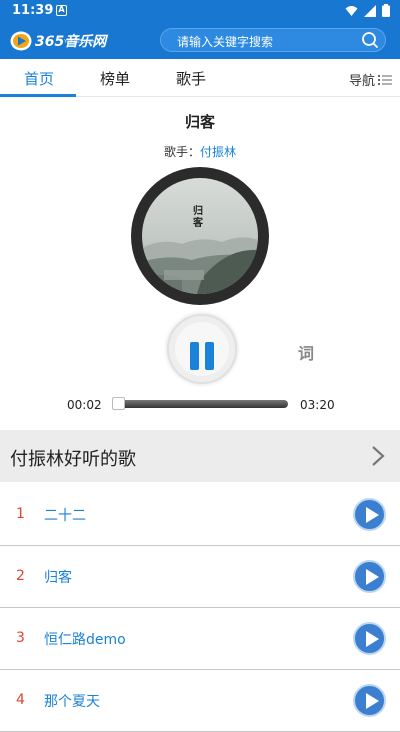 This screenshot has height=732, width=400. What do you see at coordinates (198, 217) in the screenshot?
I see `album-title-text: 归客` at bounding box center [198, 217].